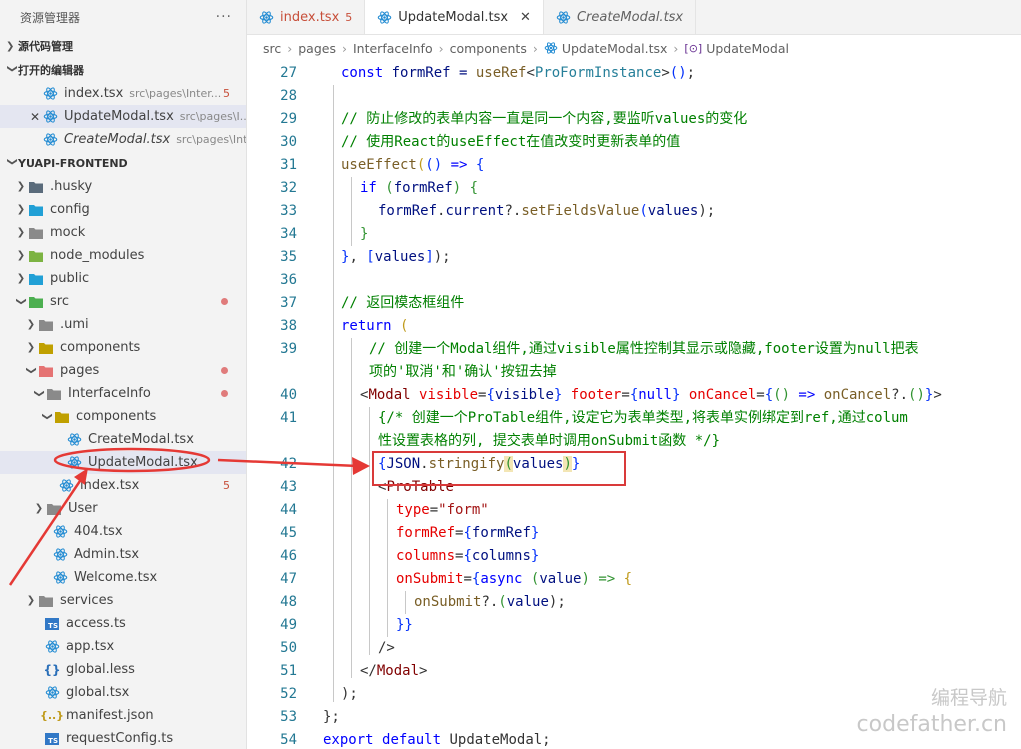 The width and height of the screenshot is (1021, 749). What do you see at coordinates (189, 516) in the screenshot?
I see `annotation-overlay` at bounding box center [189, 516].